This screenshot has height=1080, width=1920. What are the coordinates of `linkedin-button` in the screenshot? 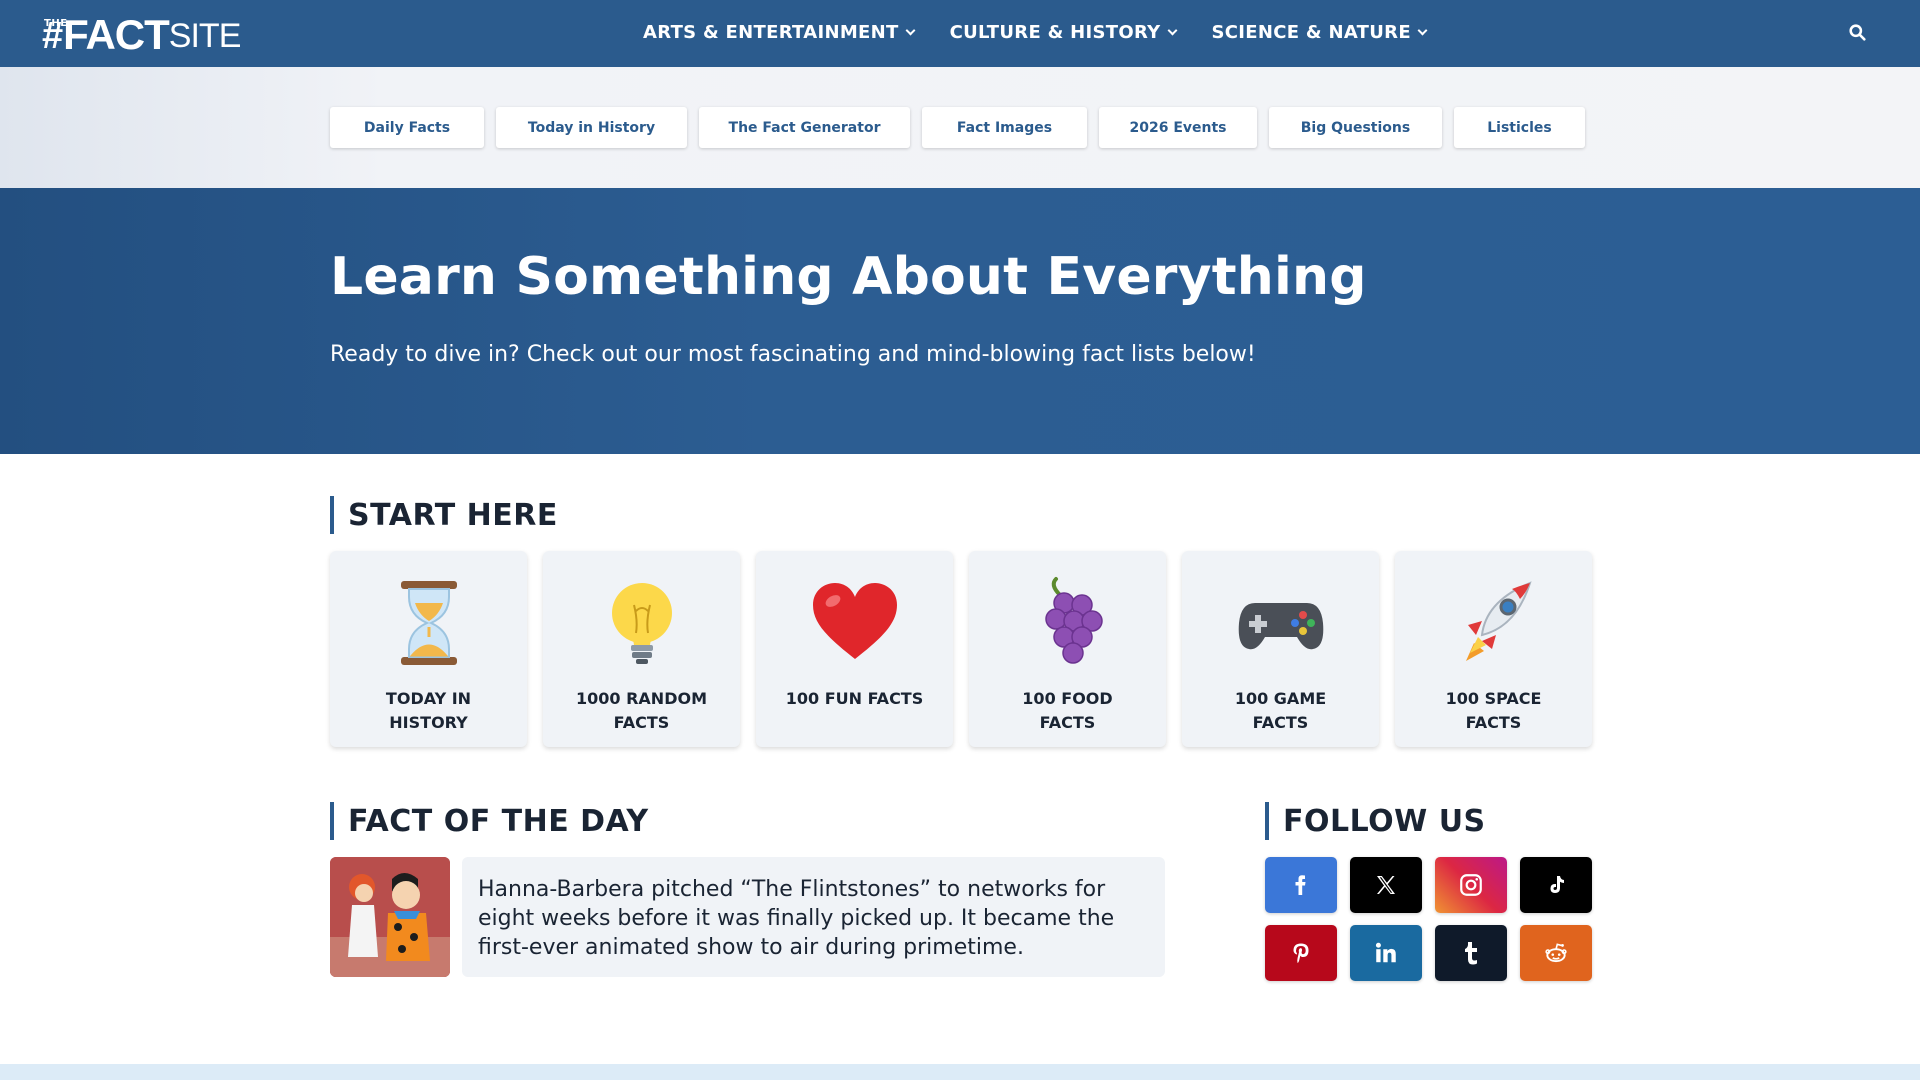 It's located at (1386, 953).